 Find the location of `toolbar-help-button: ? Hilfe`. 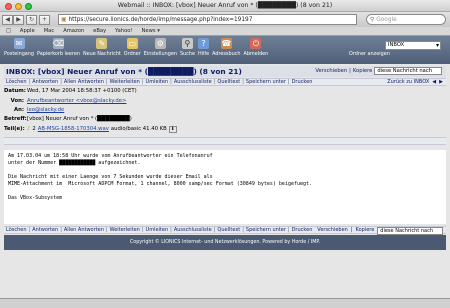

toolbar-help-button: ? Hilfe is located at coordinates (203, 47).